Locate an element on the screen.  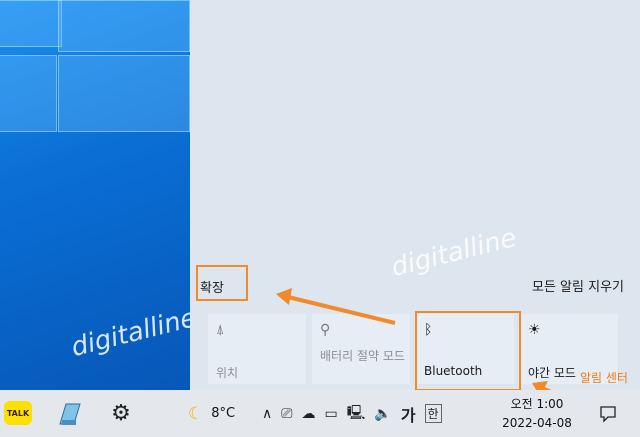
expand-link: 확장 is located at coordinates (212, 286).